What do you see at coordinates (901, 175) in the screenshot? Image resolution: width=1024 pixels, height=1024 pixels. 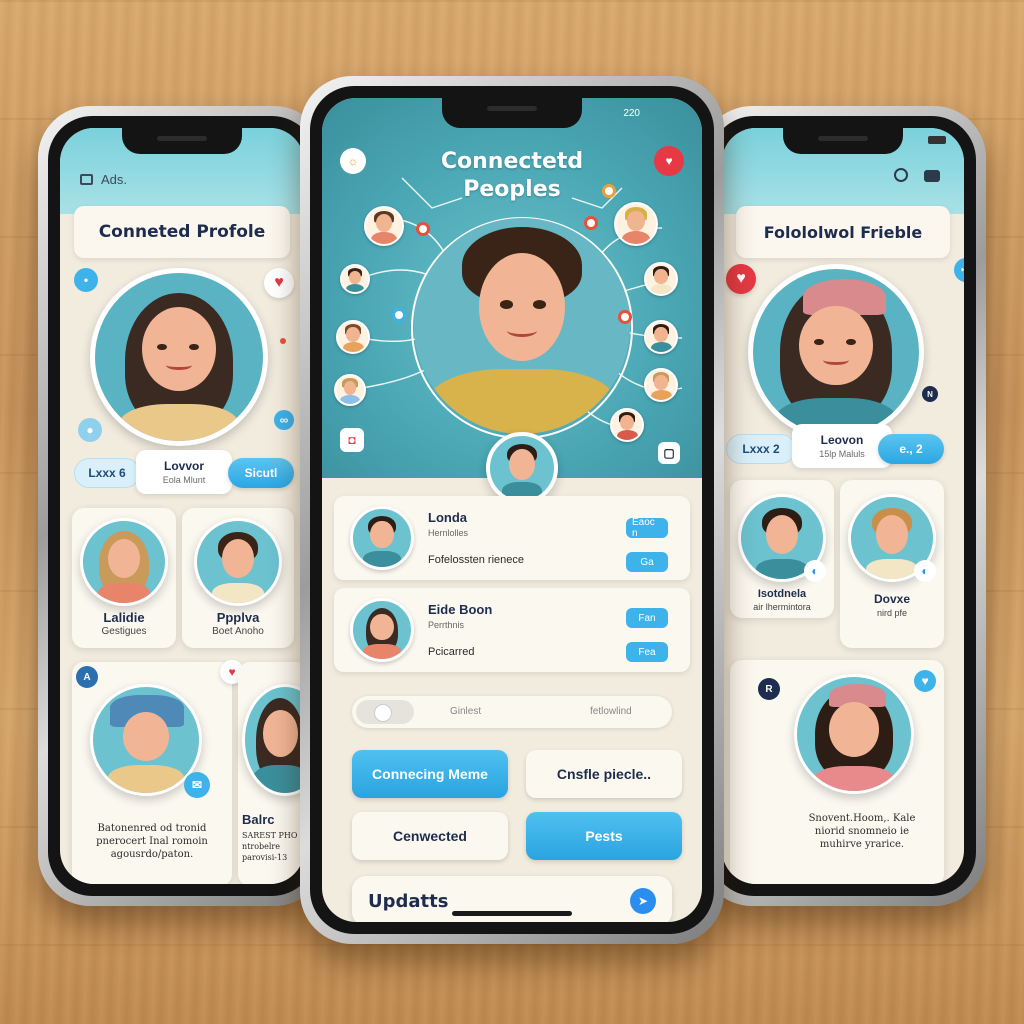 I see `search-icon` at bounding box center [901, 175].